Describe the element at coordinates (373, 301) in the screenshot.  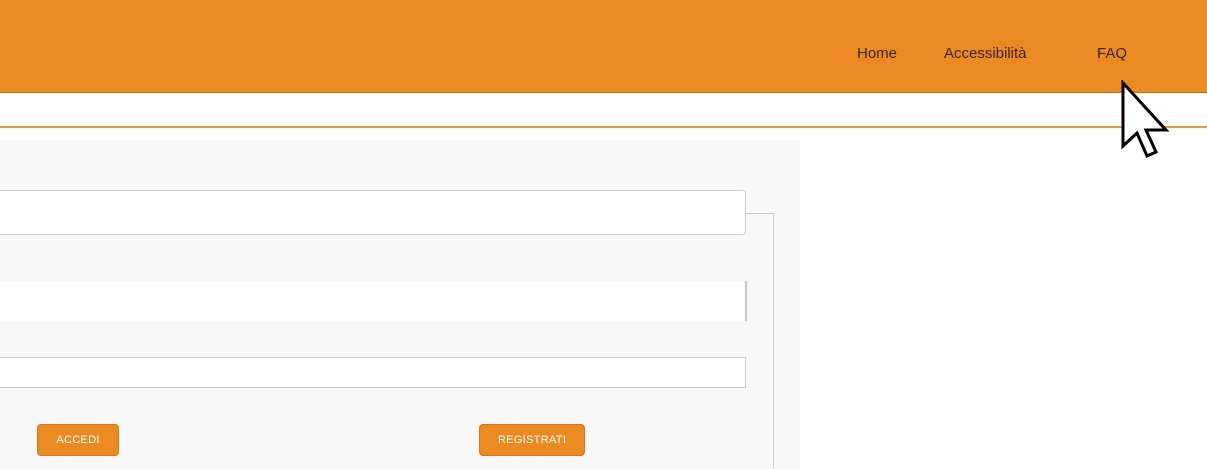
I see `password-field` at that location.